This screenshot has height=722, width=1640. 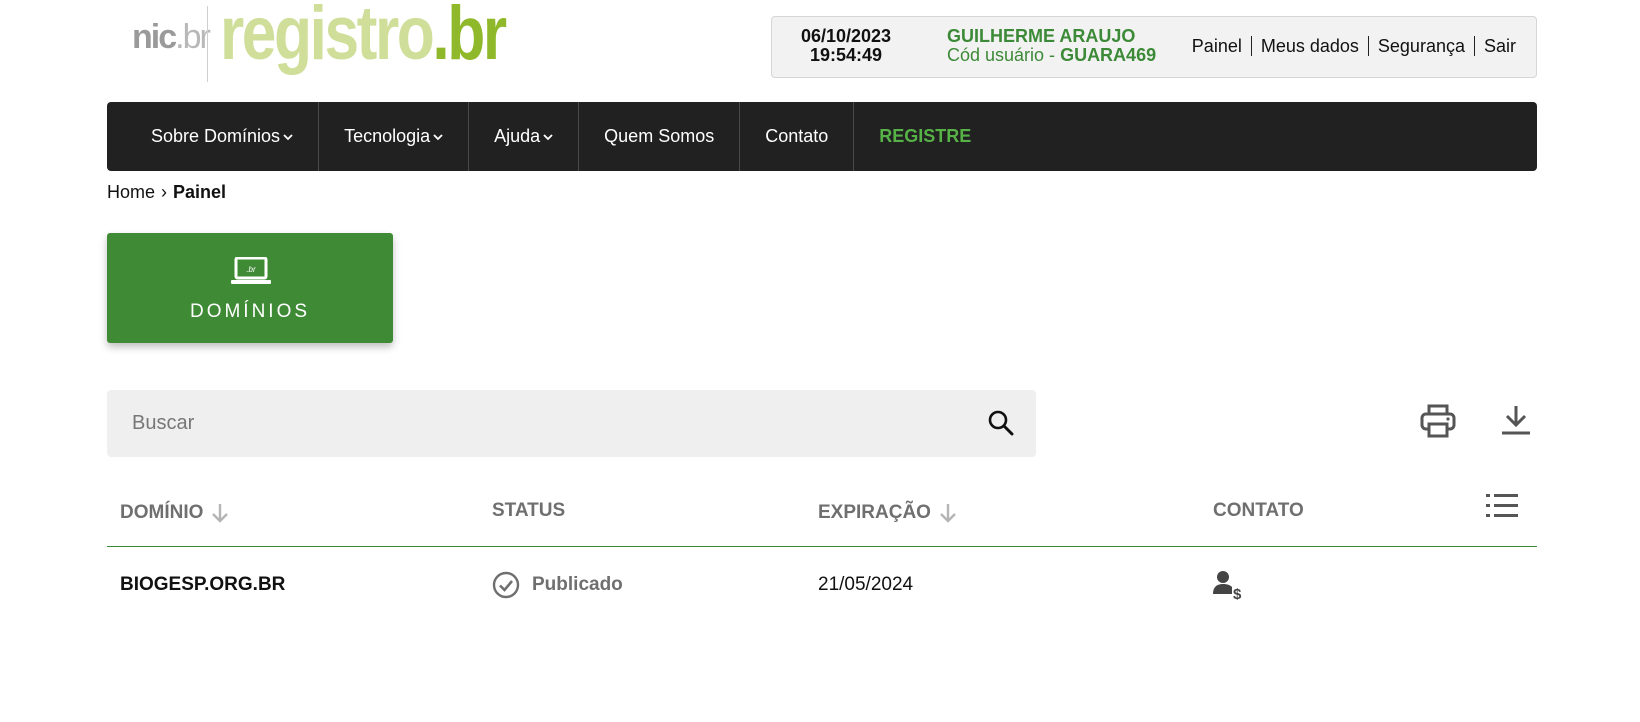 I want to click on header-domain: DOMÍNIO, so click(x=174, y=513).